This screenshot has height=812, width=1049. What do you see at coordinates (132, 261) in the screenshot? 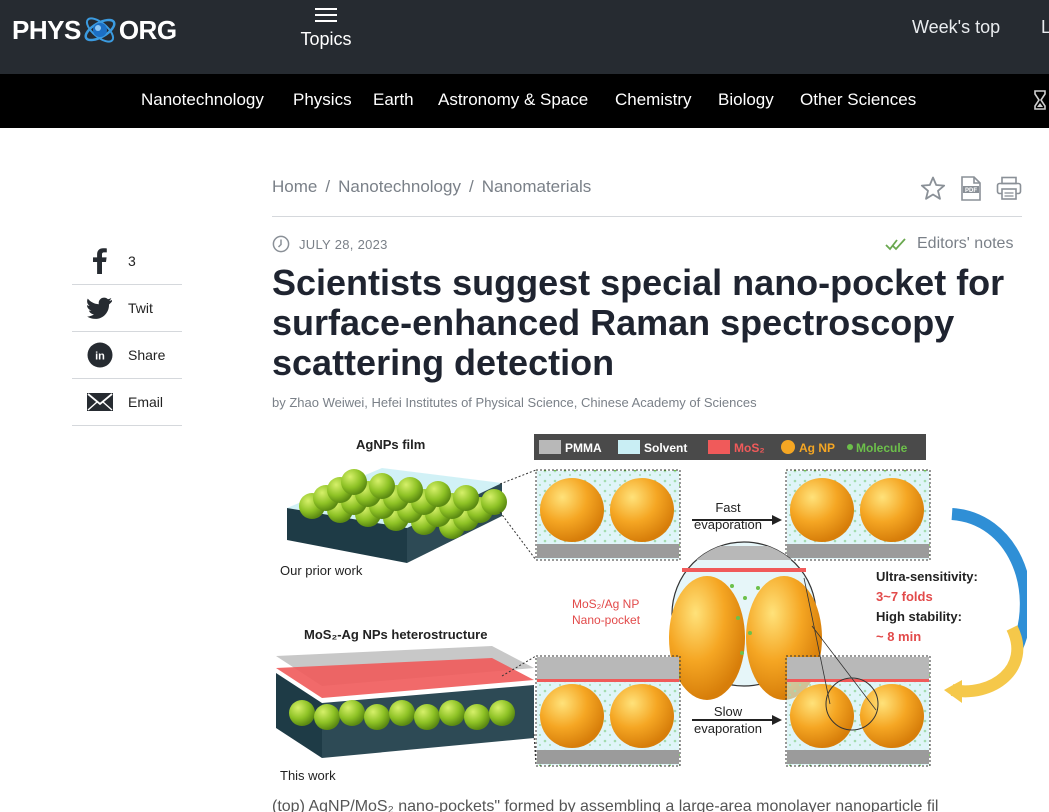
I see `facebook-share-count: 3` at bounding box center [132, 261].